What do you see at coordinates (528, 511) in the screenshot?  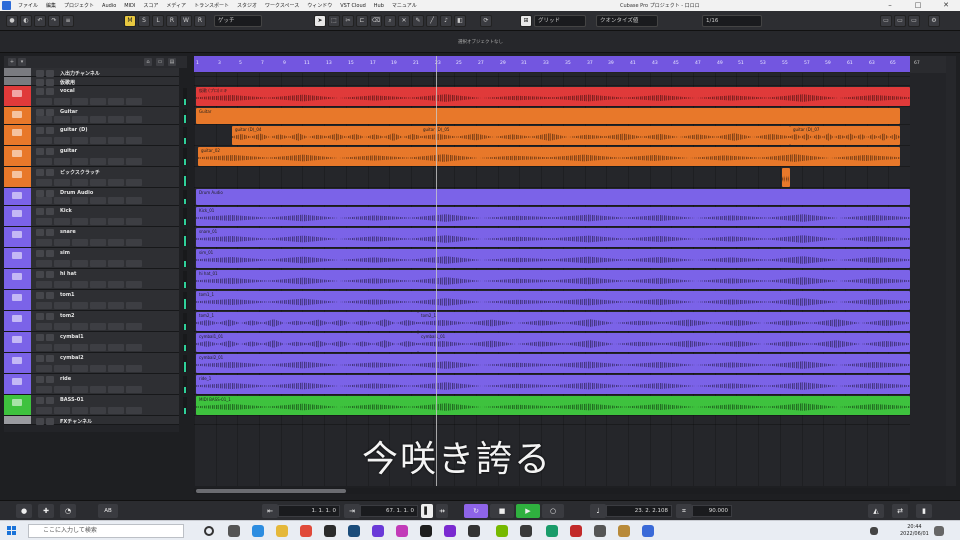 I see `play-button: ▶` at bounding box center [528, 511].